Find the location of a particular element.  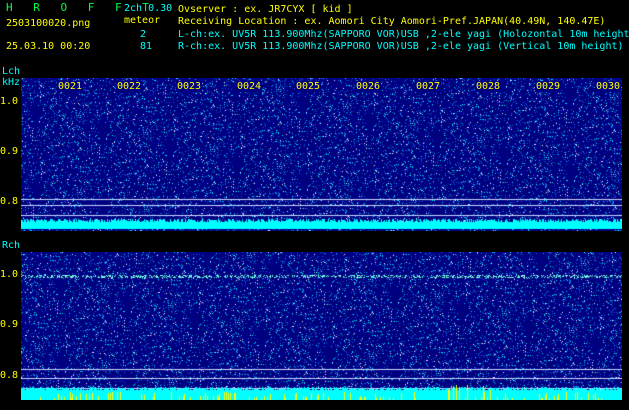

time-tick-0028: 0028 is located at coordinates (488, 86).